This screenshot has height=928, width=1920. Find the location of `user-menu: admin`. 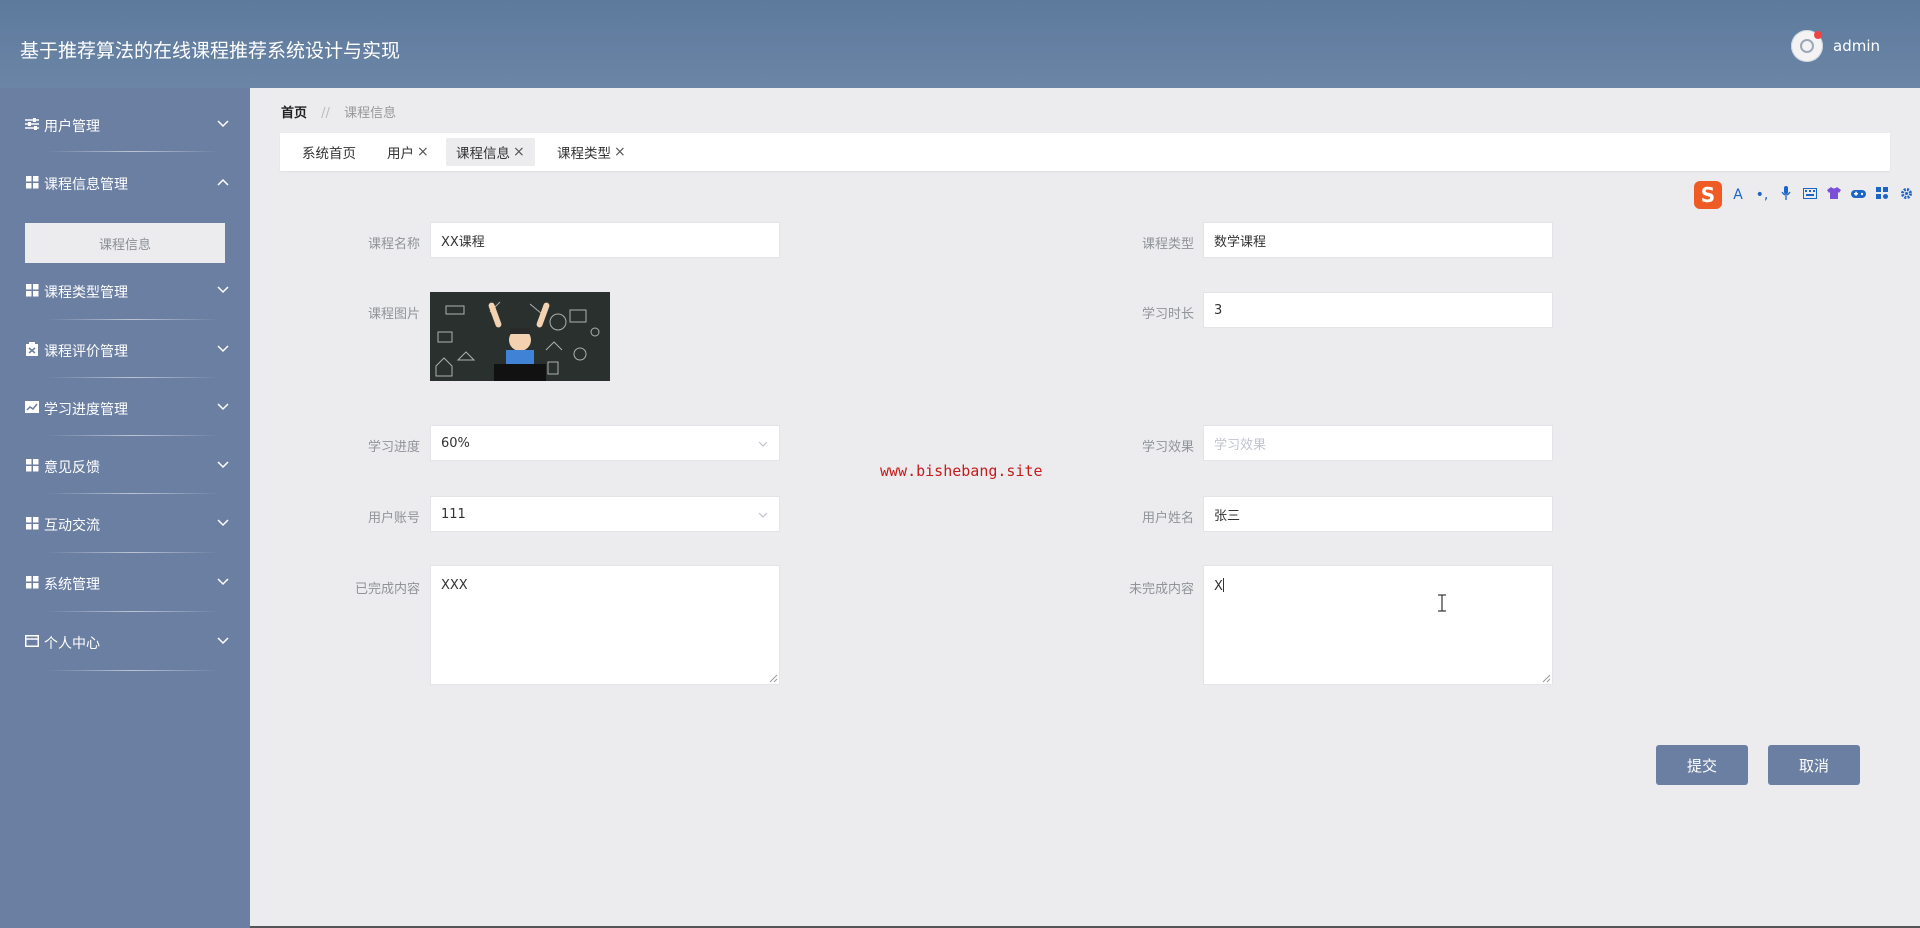

user-menu: admin is located at coordinates (1835, 46).